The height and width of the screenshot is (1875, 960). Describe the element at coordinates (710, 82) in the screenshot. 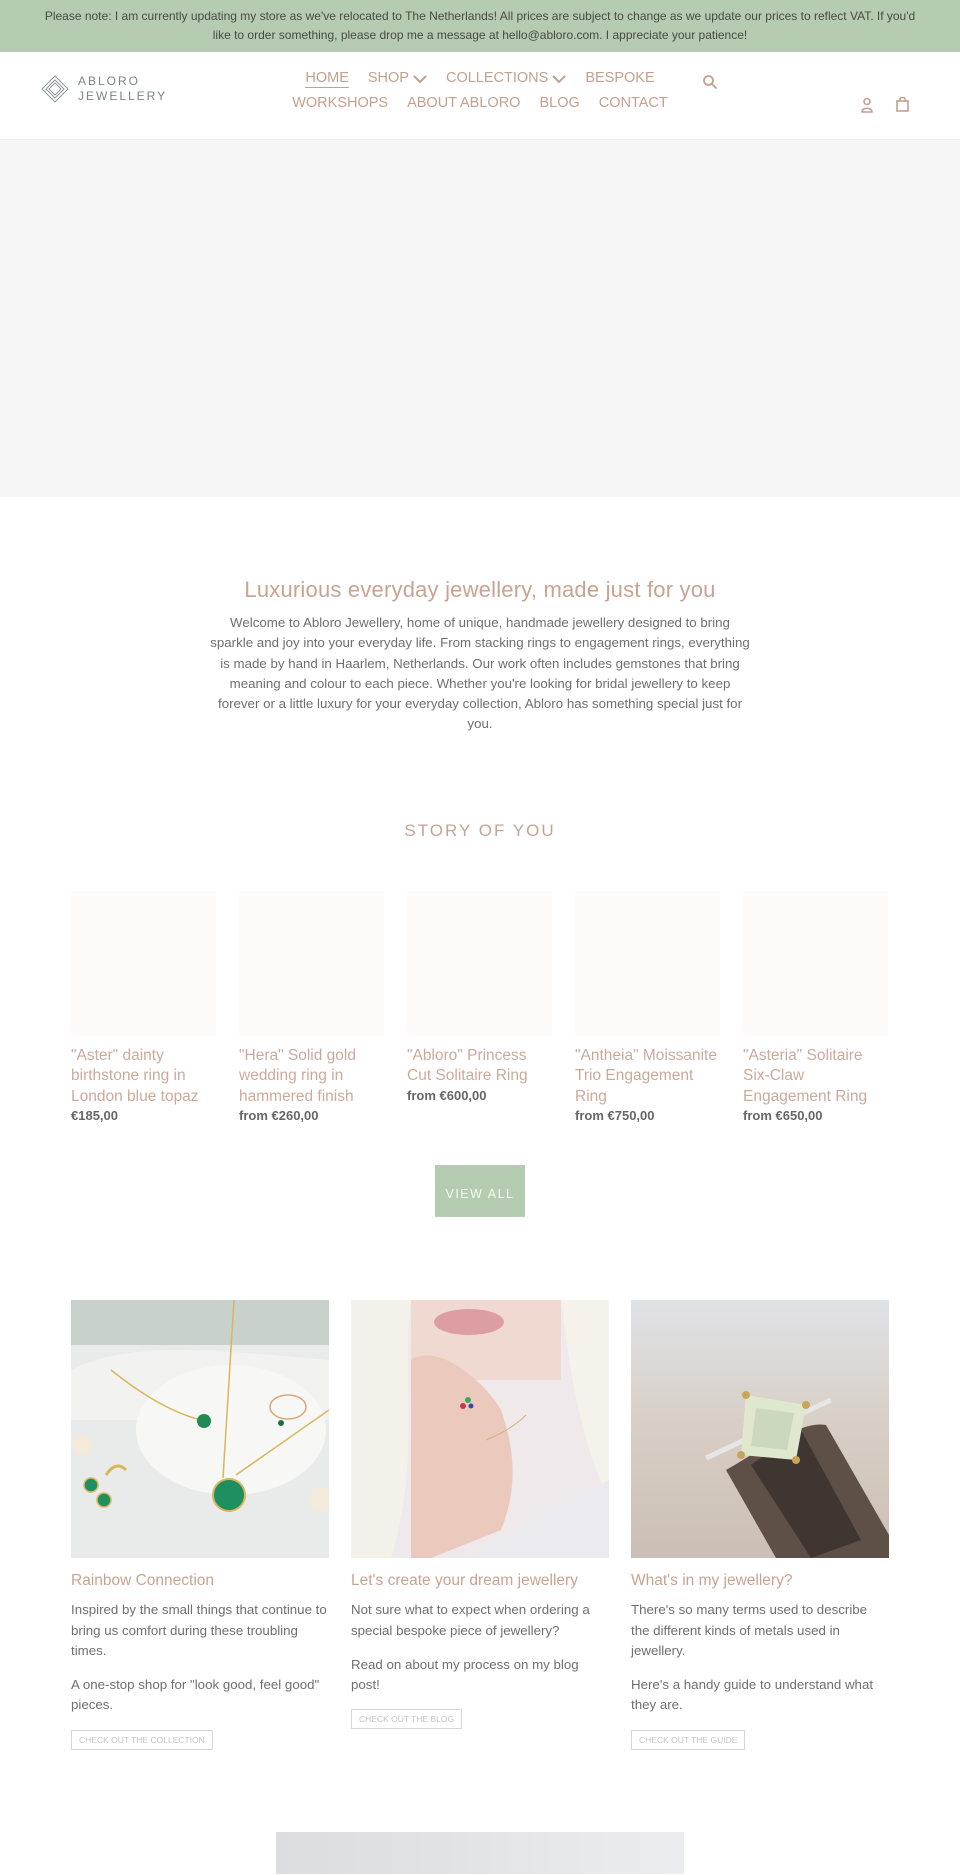

I see `search-icon` at that location.